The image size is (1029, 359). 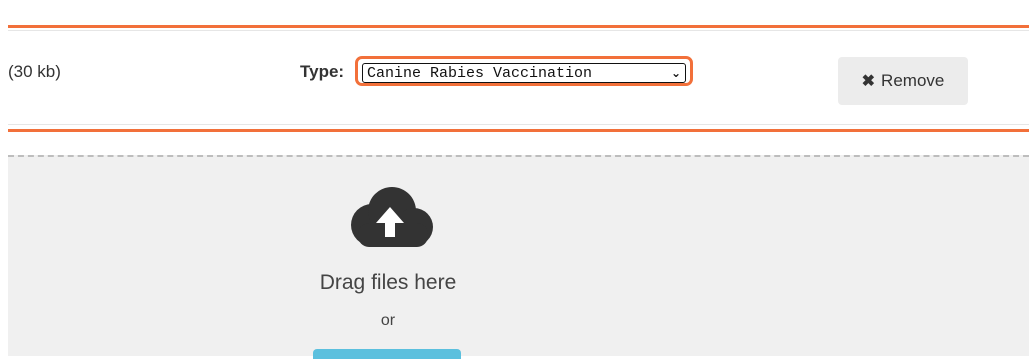 What do you see at coordinates (34, 71) in the screenshot?
I see `file-size: (30 kb)` at bounding box center [34, 71].